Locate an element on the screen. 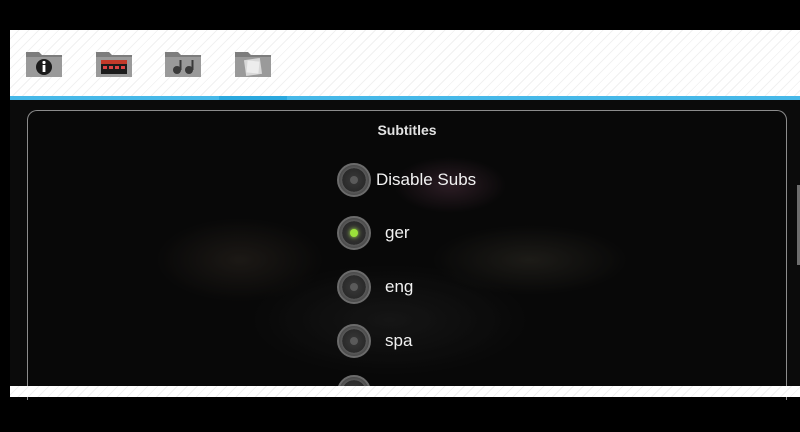  bottom-bar is located at coordinates (405, 391).